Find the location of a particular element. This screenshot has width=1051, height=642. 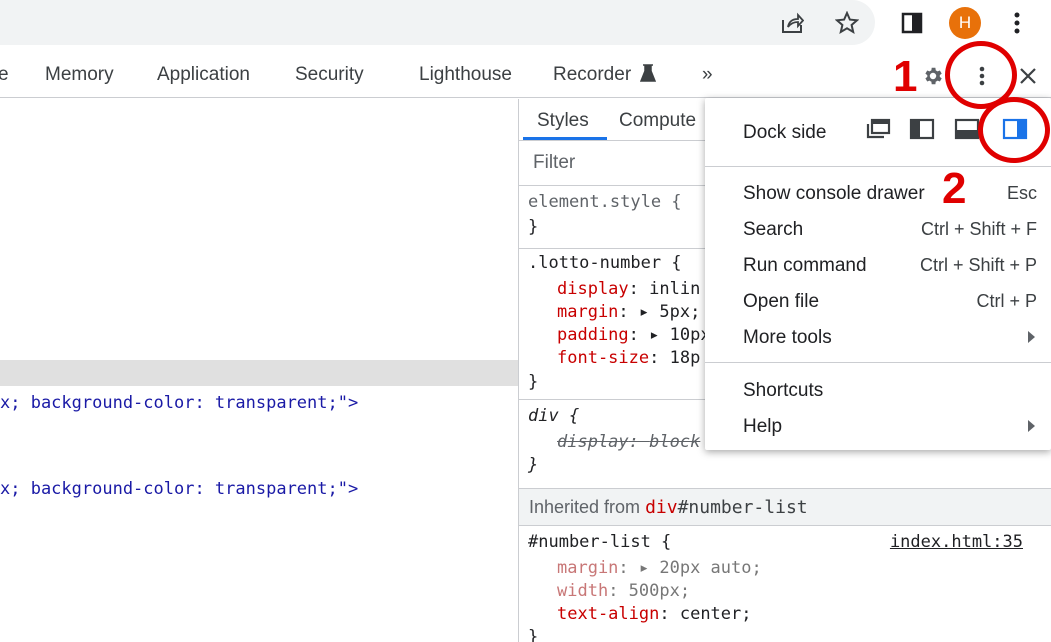

css-prop-name: text-align is located at coordinates (608, 614).